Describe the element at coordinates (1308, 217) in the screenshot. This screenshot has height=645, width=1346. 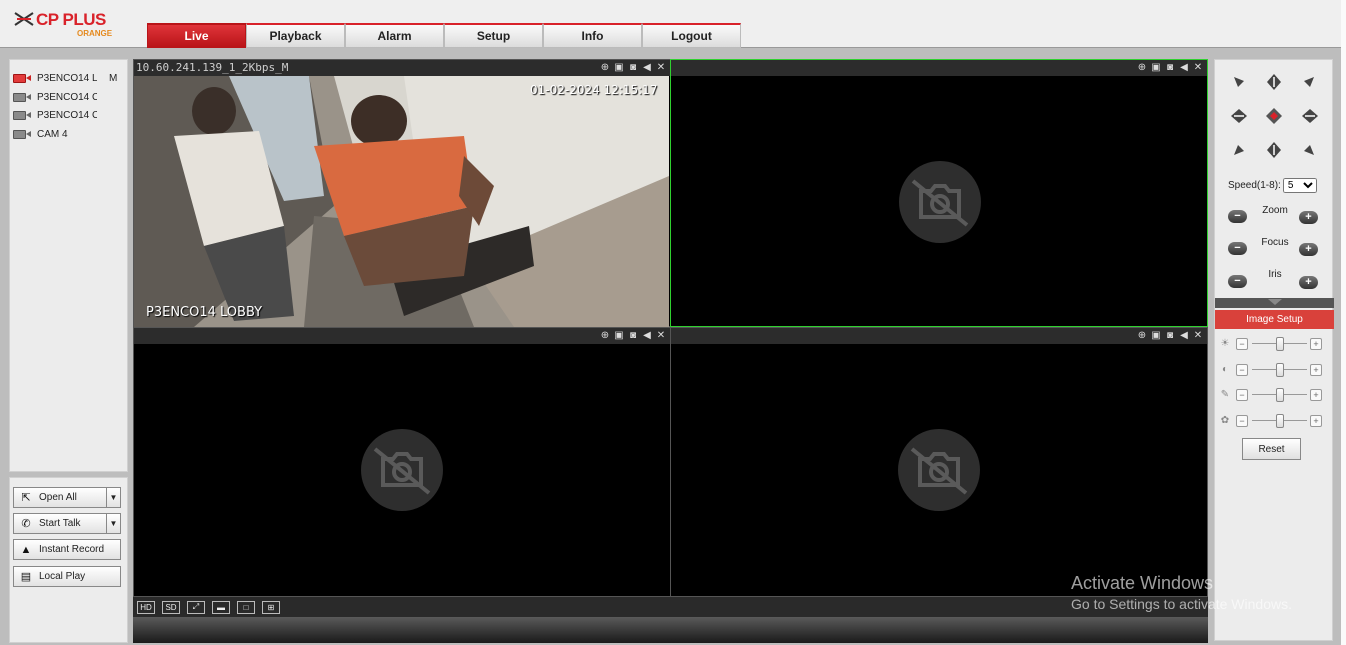
I see `zoom-in-button: +` at that location.